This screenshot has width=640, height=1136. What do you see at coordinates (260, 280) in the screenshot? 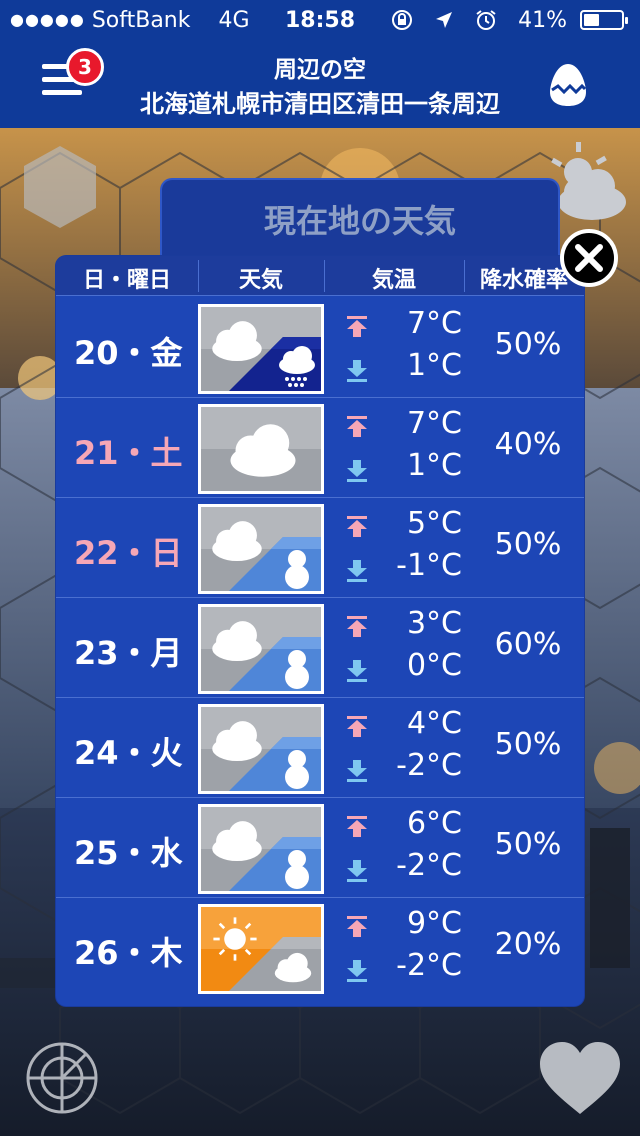
I see `column-header-weather: 天気` at bounding box center [260, 280].